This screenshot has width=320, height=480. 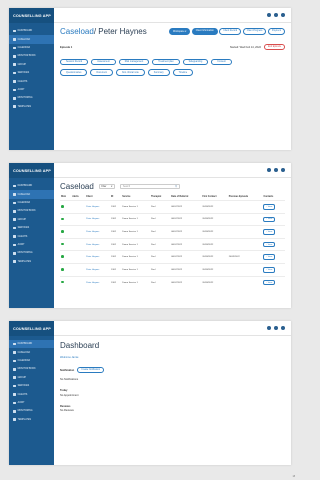 I want to click on payment-button: Payment, so click(x=276, y=31).